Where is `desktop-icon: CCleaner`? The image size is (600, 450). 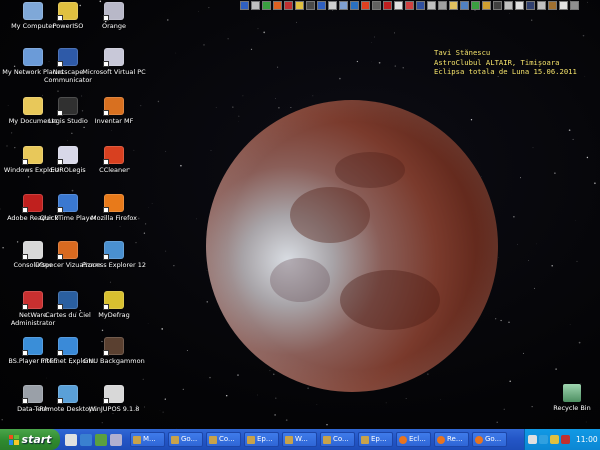
desktop-icon: CCleaner is located at coordinates (114, 166).